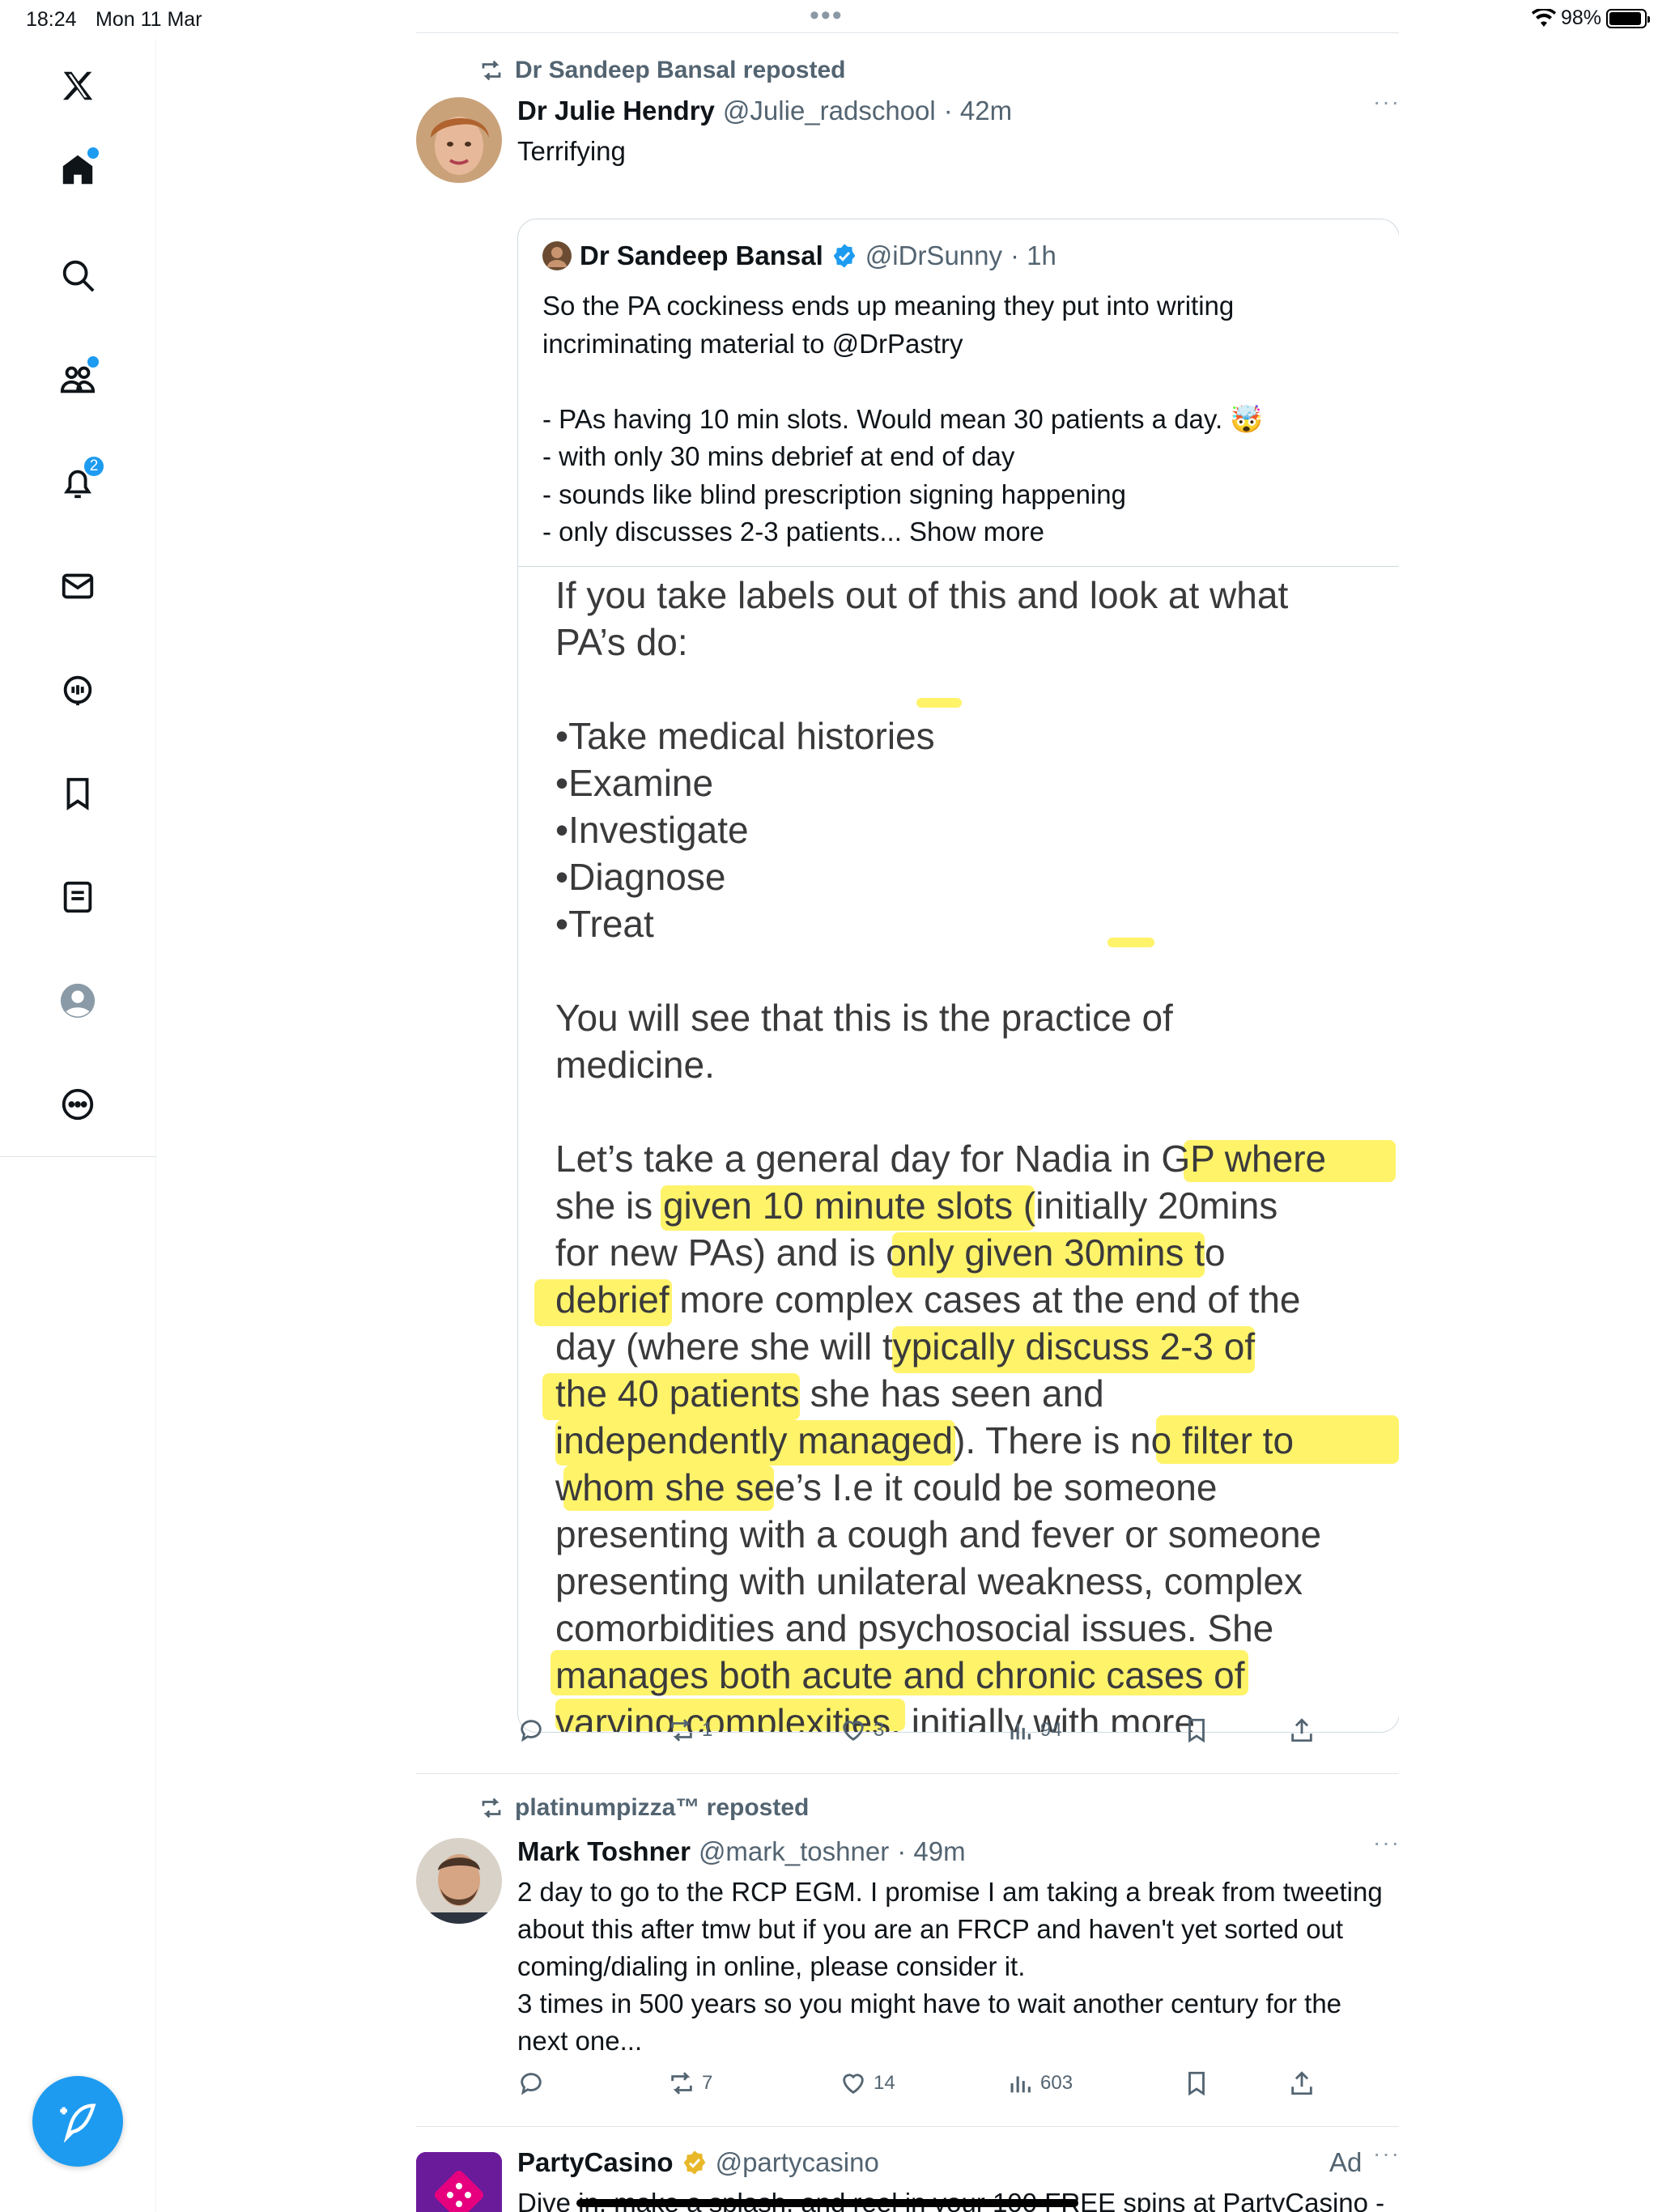 Image resolution: width=1658 pixels, height=2212 pixels. I want to click on notifications-bell-icon: 2, so click(78, 481).